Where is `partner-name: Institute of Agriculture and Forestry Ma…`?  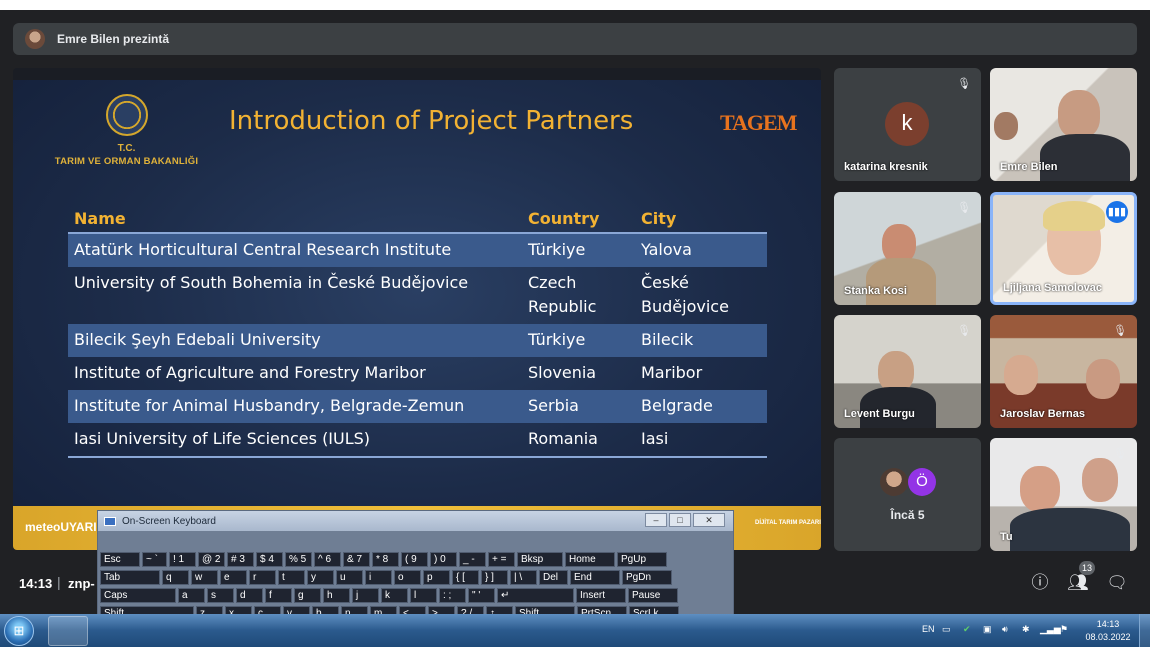
partner-name: Institute of Agriculture and Forestry Ma… is located at coordinates (250, 372).